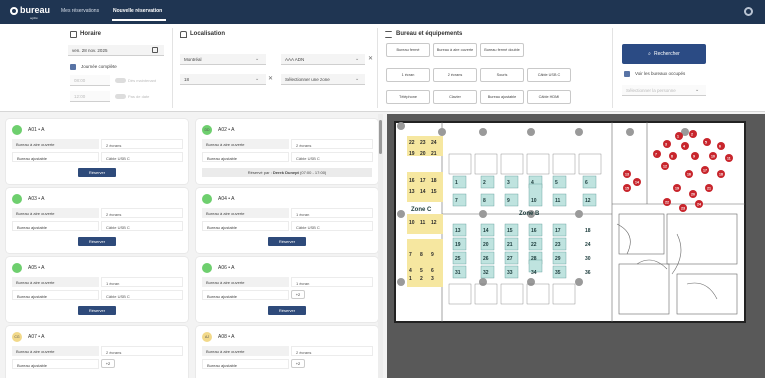 The image size is (765, 378). I want to click on gear-icon, so click(748, 11).